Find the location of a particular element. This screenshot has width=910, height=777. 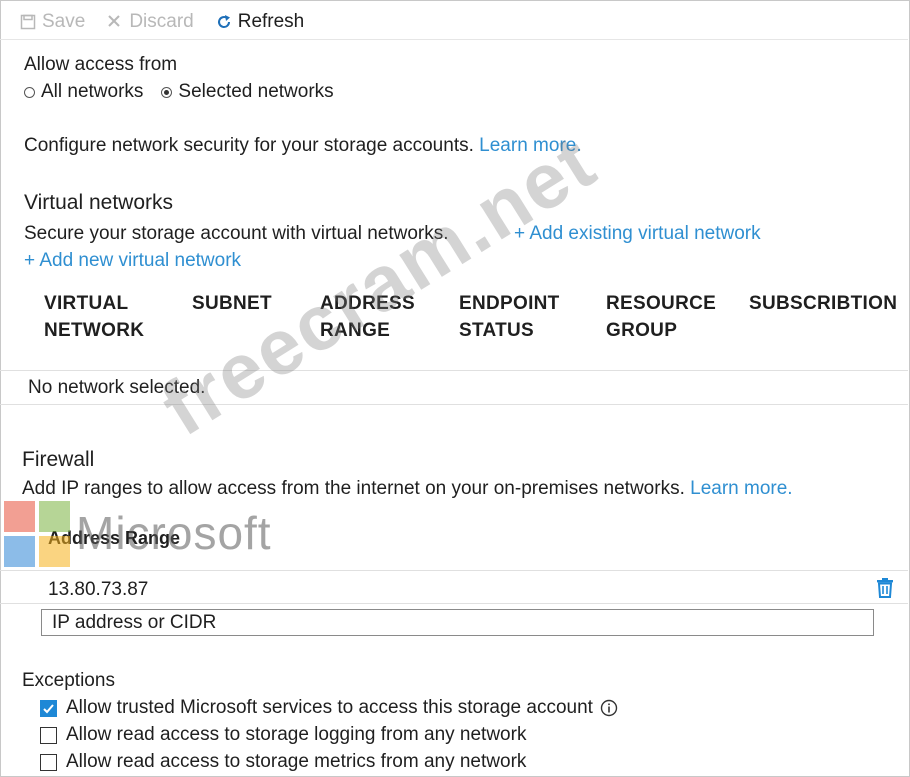

column-header-virtual-network: VIRTUAL NETWORK is located at coordinates (94, 317).